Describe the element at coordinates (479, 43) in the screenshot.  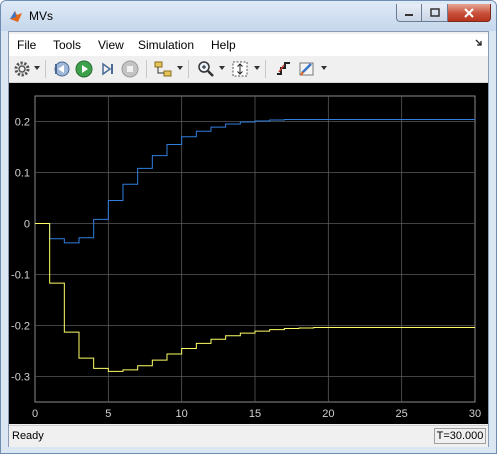
I see `dock-arrow-icon` at that location.